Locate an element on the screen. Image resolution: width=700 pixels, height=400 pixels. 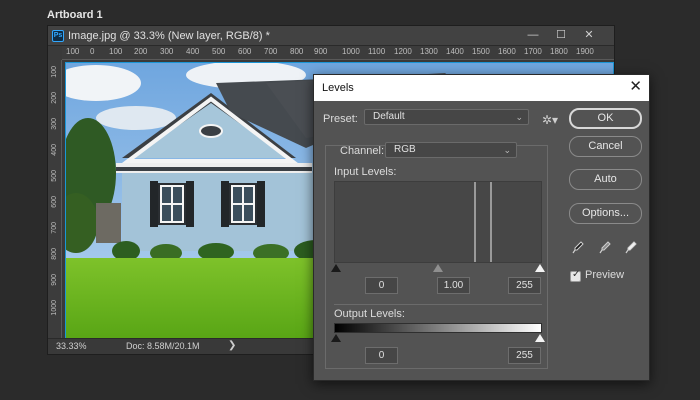
preset-value: Default is located at coordinates (389, 116).